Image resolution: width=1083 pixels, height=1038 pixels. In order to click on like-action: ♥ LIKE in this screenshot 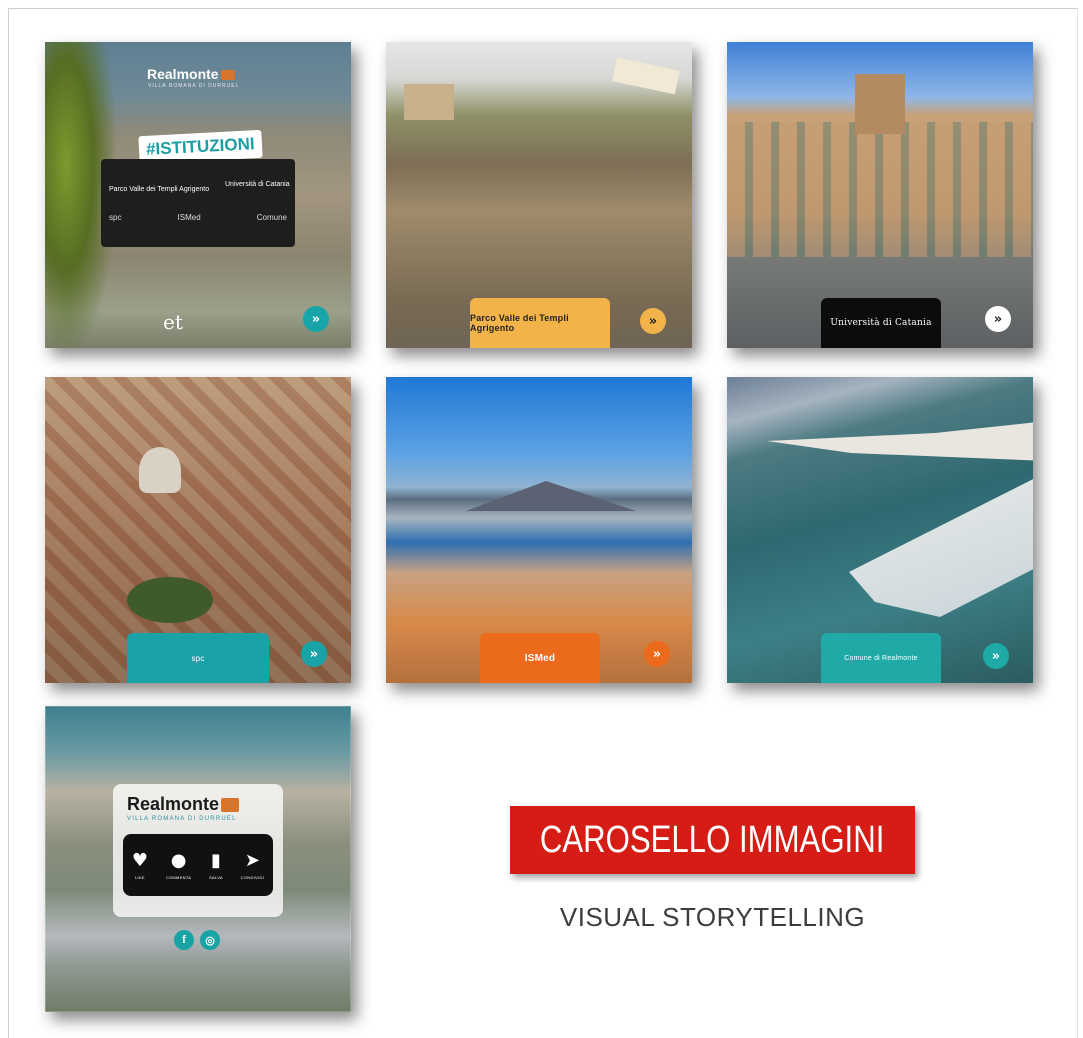, I will do `click(140, 864)`.